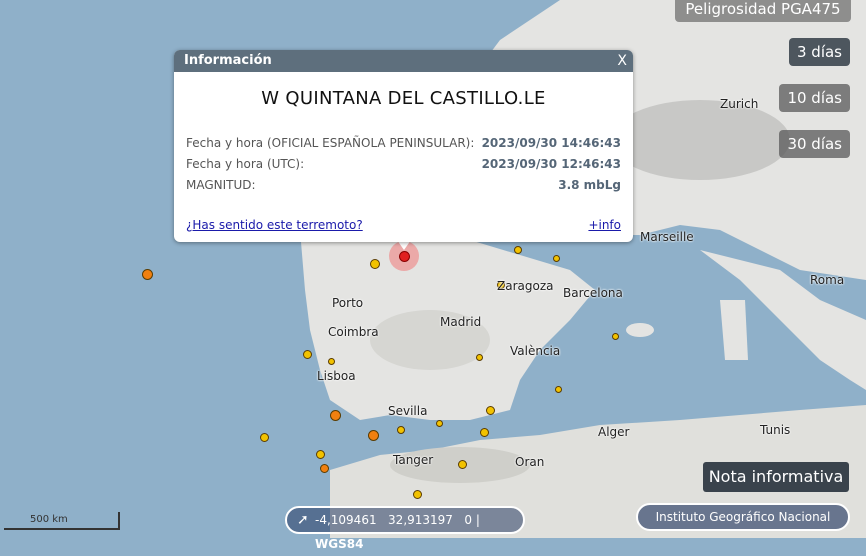 The image size is (866, 556). Describe the element at coordinates (827, 280) in the screenshot. I see `city-label: Roma` at that location.